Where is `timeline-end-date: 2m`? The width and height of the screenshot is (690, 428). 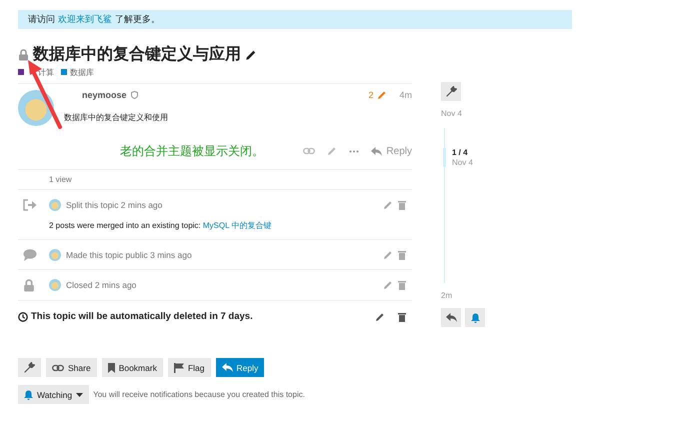 timeline-end-date: 2m is located at coordinates (447, 295).